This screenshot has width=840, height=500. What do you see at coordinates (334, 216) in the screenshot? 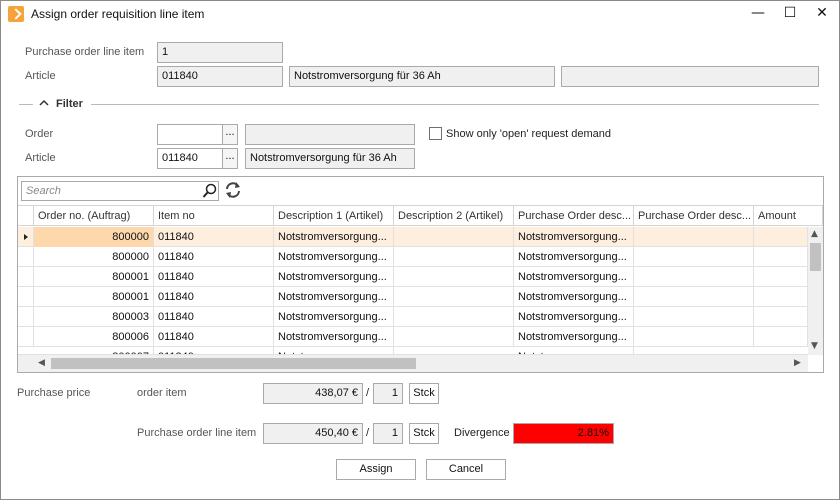
I see `column-header-description-1: Description 1 (Artikel)` at bounding box center [334, 216].